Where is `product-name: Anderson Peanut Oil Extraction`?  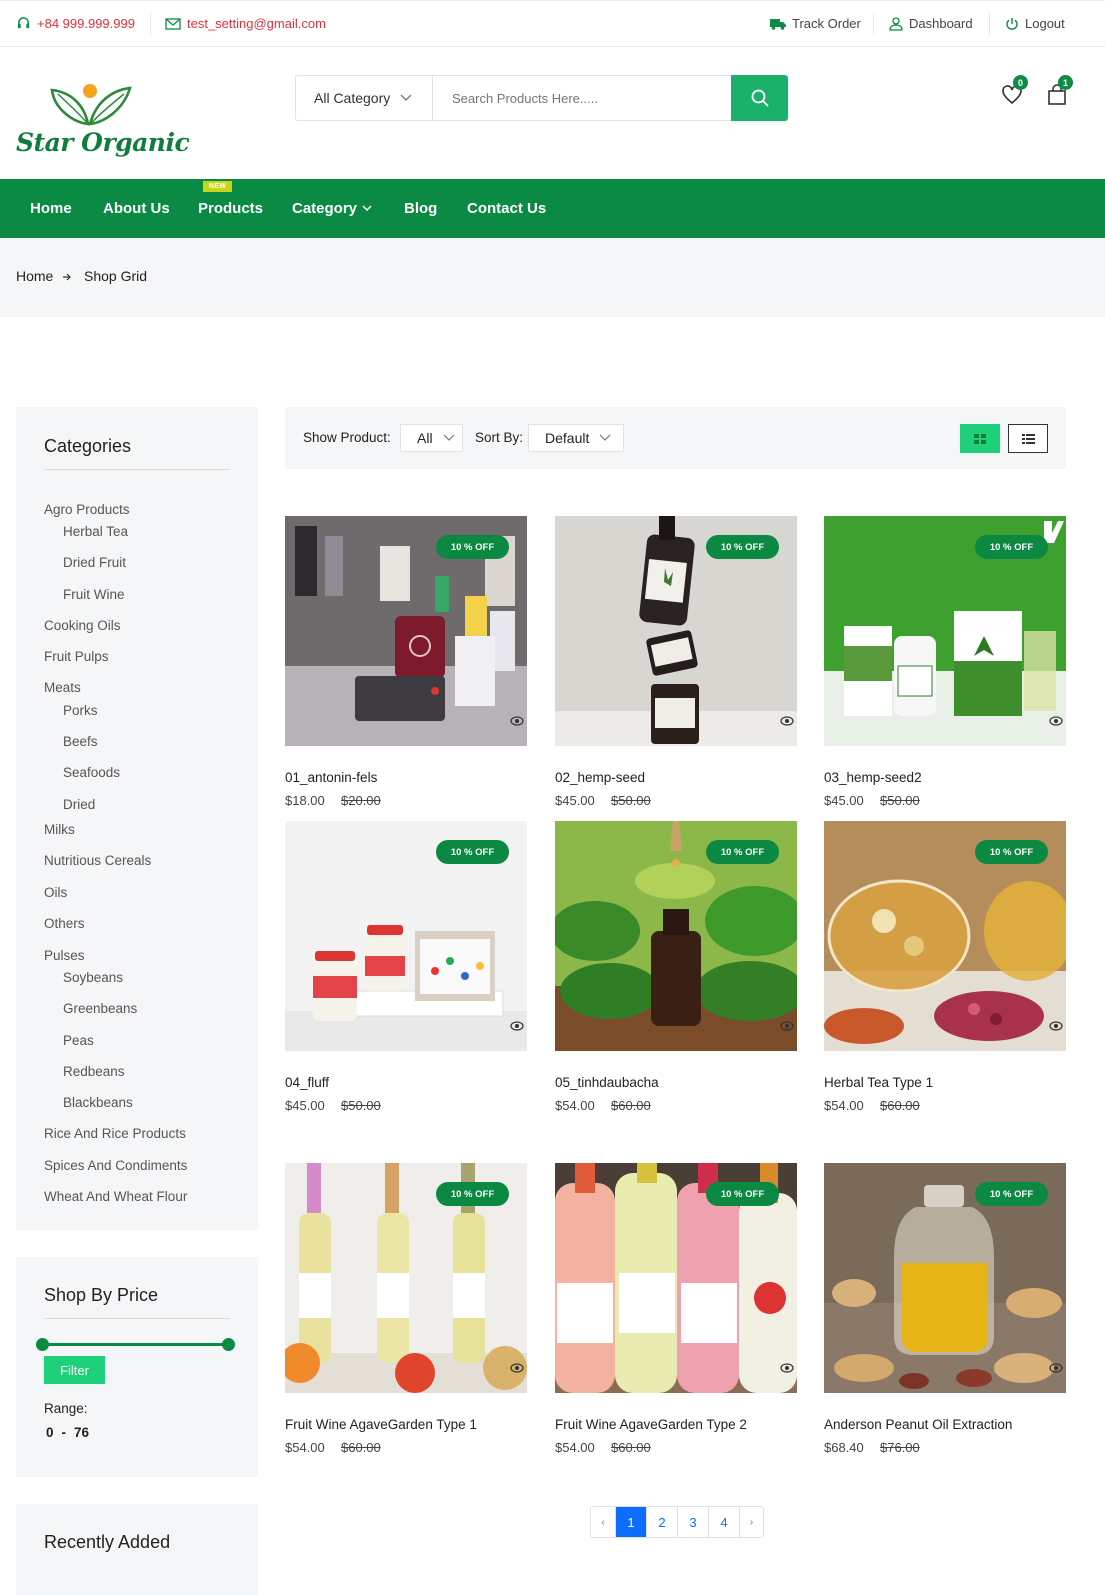 product-name: Anderson Peanut Oil Extraction is located at coordinates (918, 1424).